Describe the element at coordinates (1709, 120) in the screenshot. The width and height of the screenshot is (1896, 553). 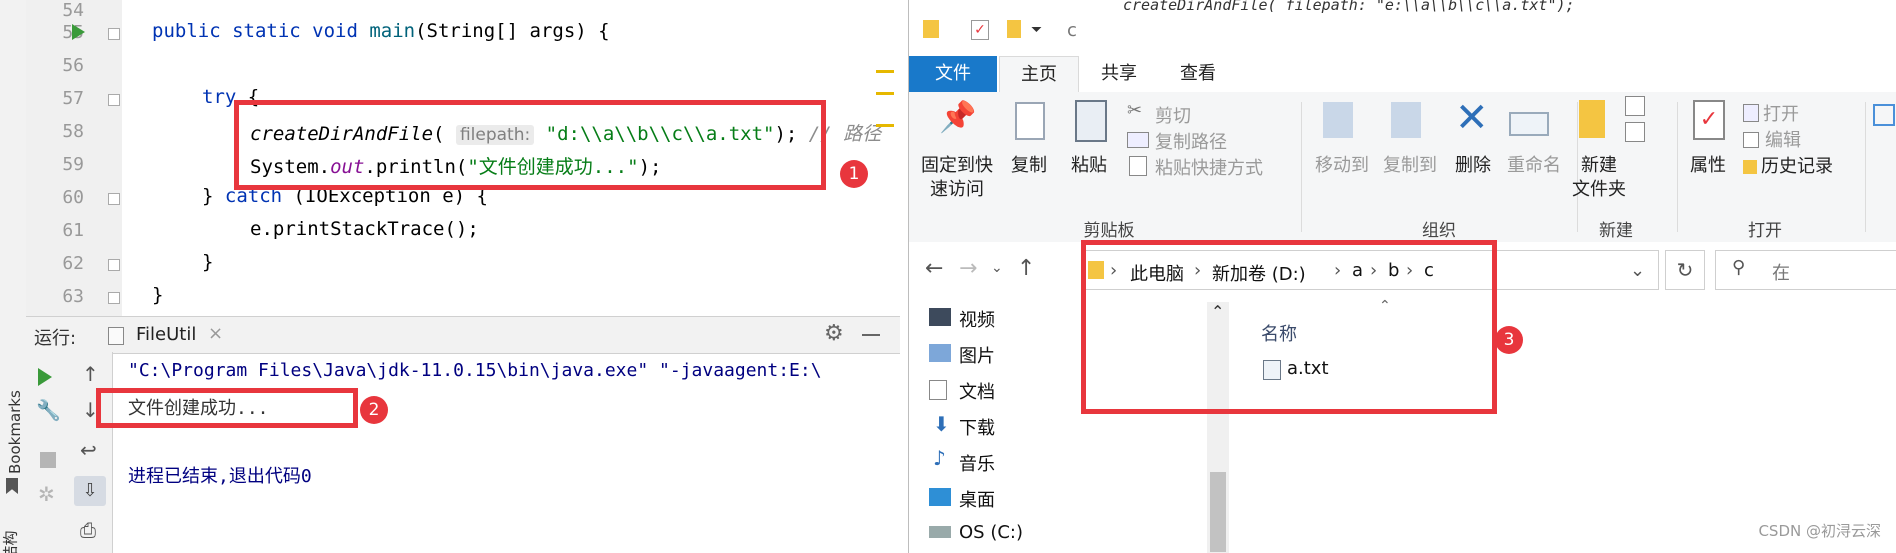
I see `properties-icon: ✓` at that location.